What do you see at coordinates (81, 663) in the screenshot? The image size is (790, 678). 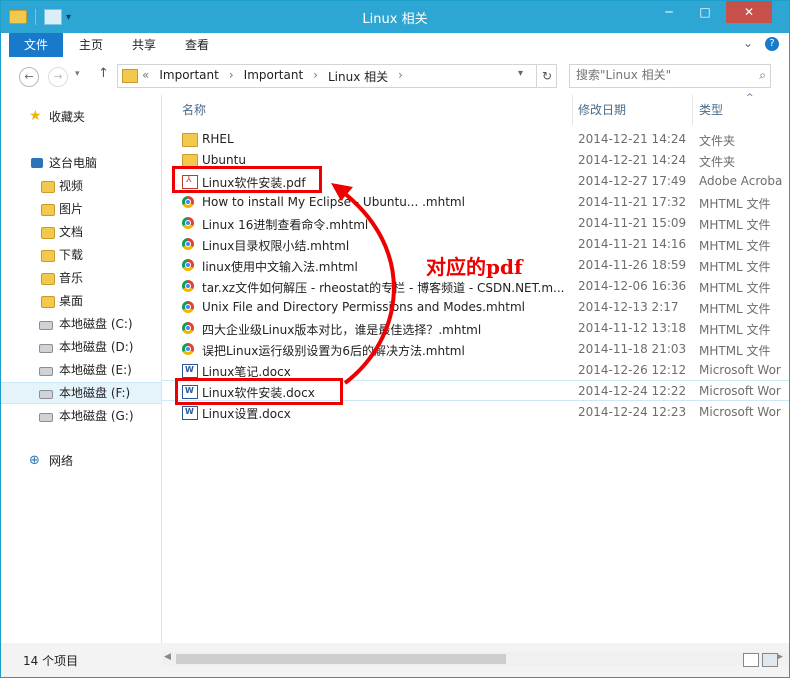 I see `status-bar: 14 个项目` at bounding box center [81, 663].